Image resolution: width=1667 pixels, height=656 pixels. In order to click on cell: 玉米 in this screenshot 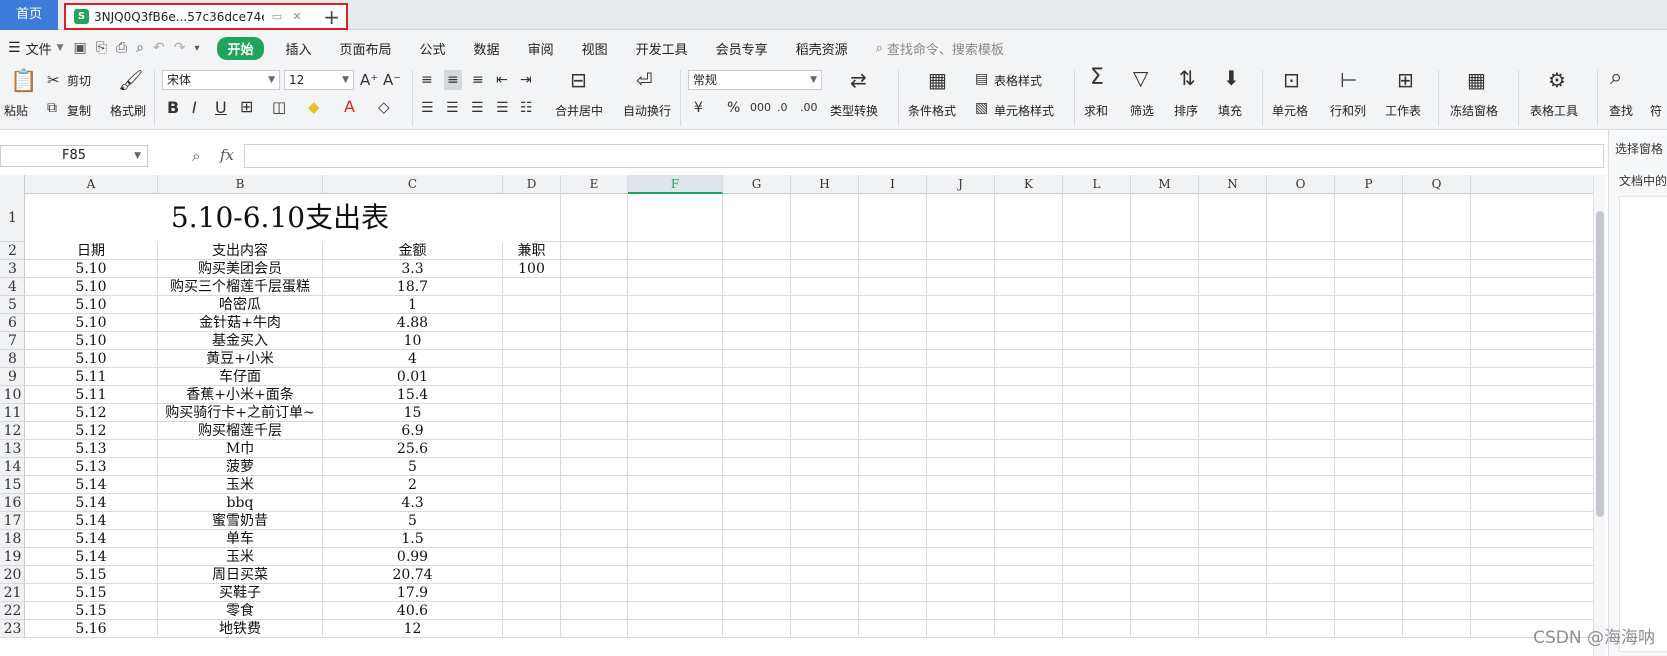, I will do `click(240, 556)`.